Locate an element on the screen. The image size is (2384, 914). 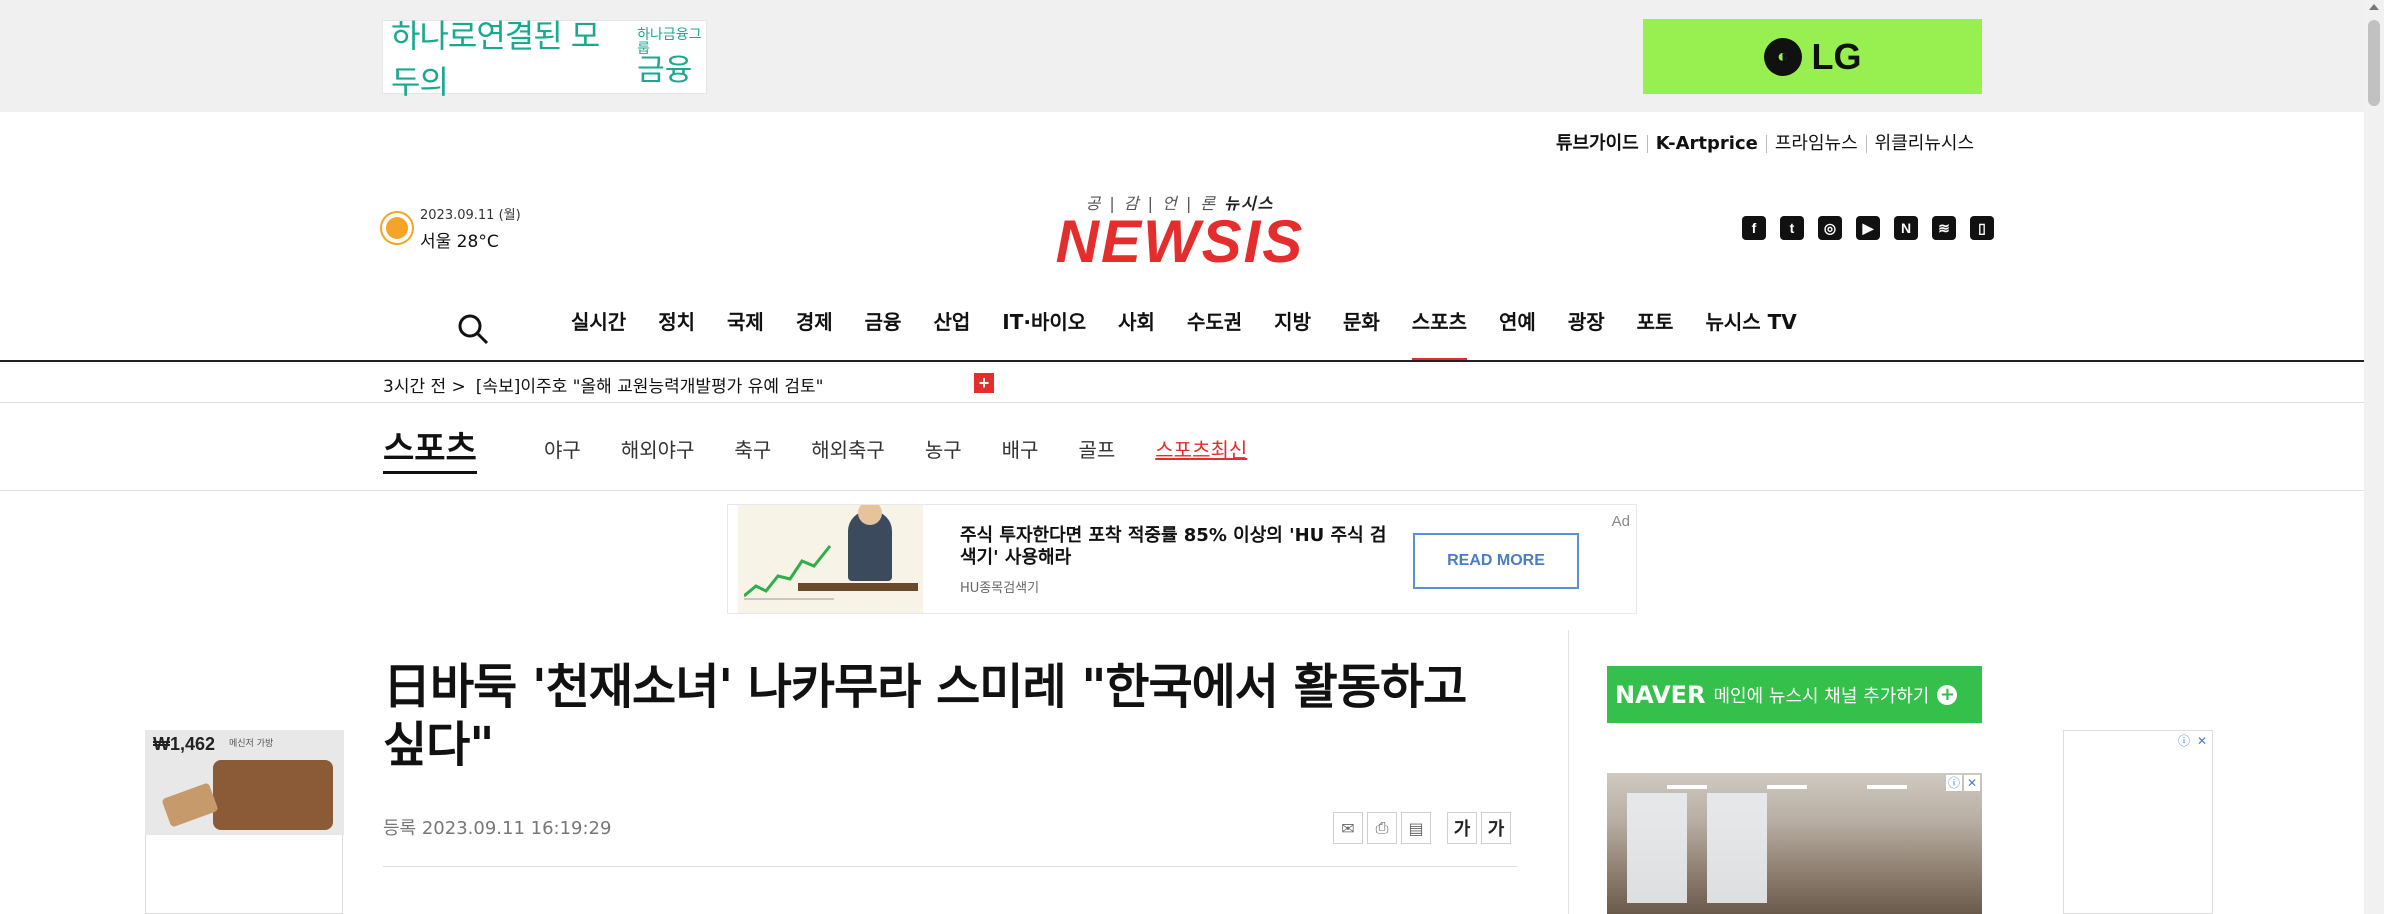
article-divider is located at coordinates (950, 866).